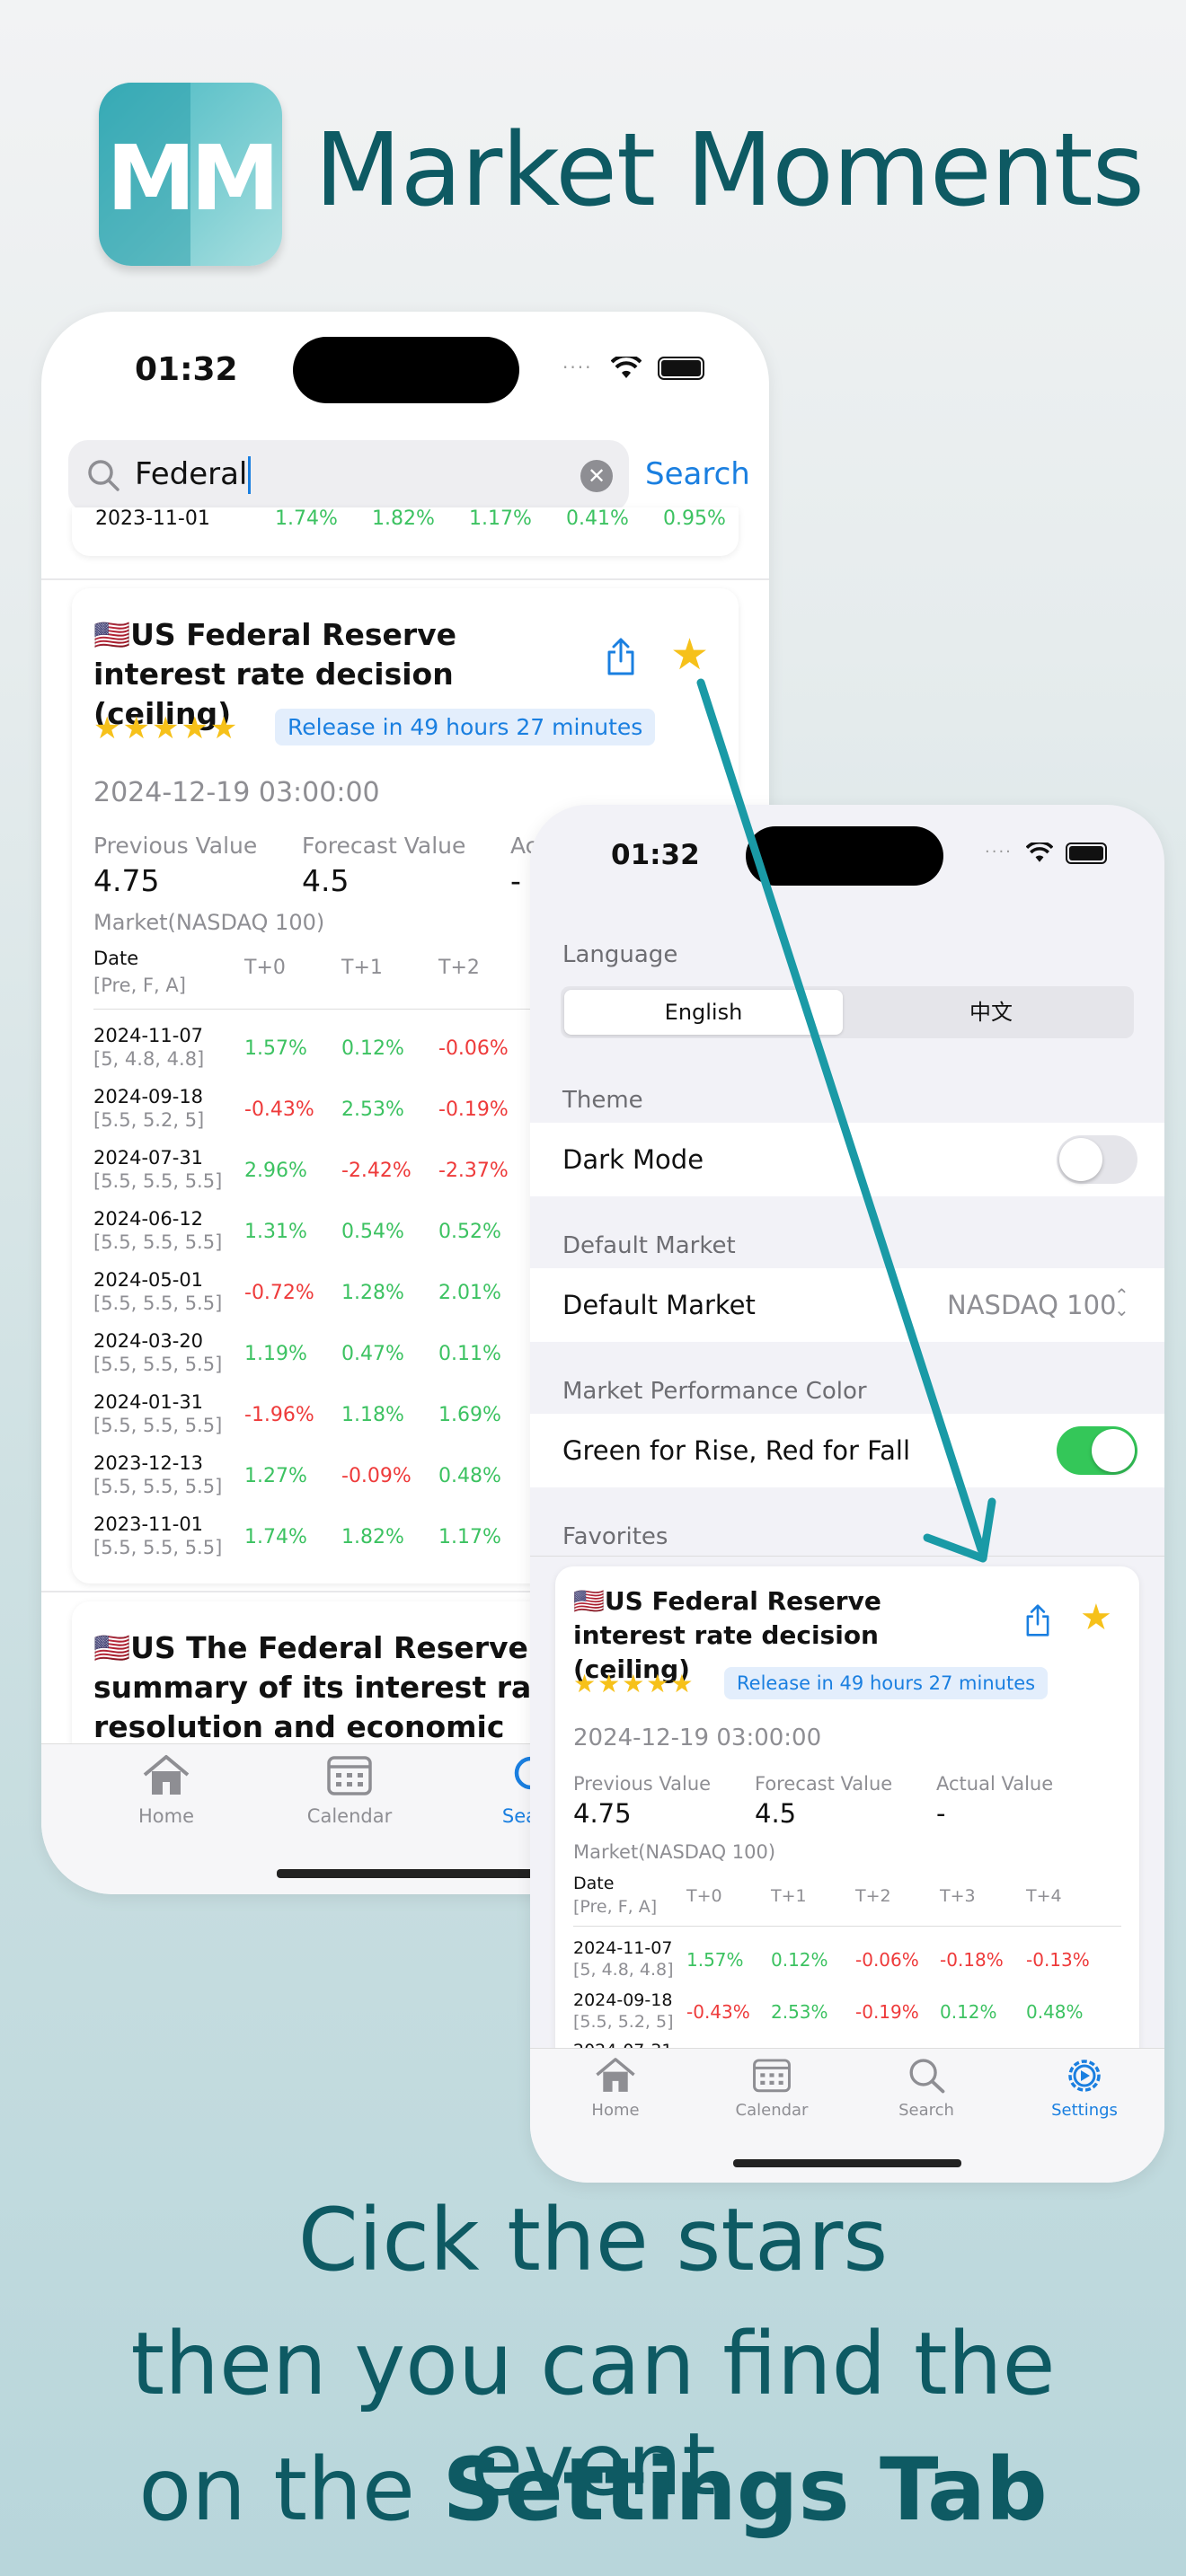 This screenshot has width=1186, height=2576. What do you see at coordinates (593, 2240) in the screenshot?
I see `cta-line-1: Cick the stars` at bounding box center [593, 2240].